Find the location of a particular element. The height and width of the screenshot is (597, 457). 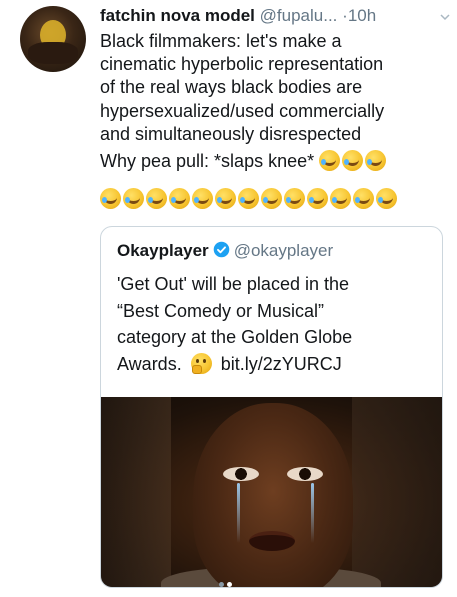

emoji-row is located at coordinates (249, 200).